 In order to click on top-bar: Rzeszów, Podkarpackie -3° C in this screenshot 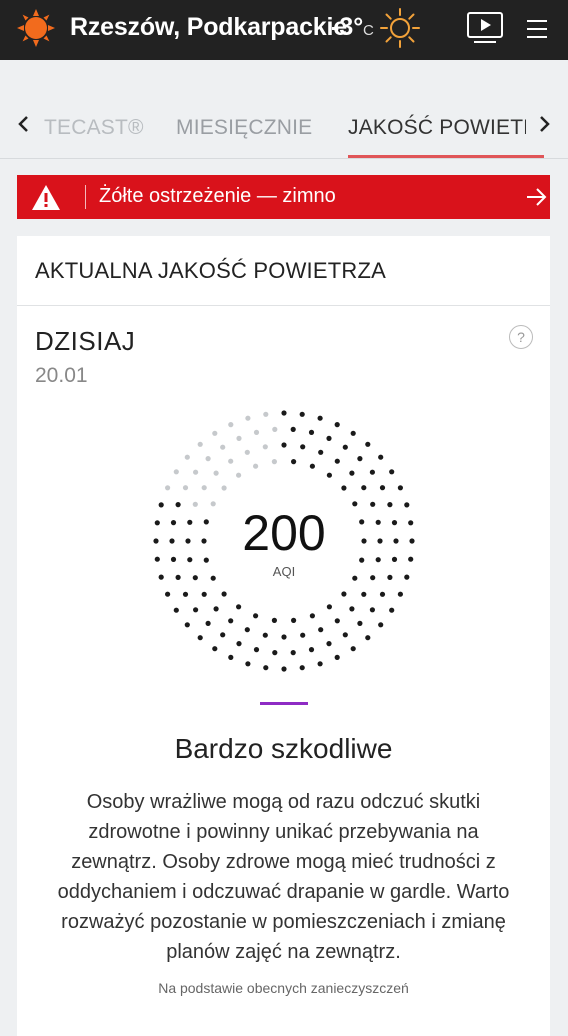, I will do `click(284, 30)`.